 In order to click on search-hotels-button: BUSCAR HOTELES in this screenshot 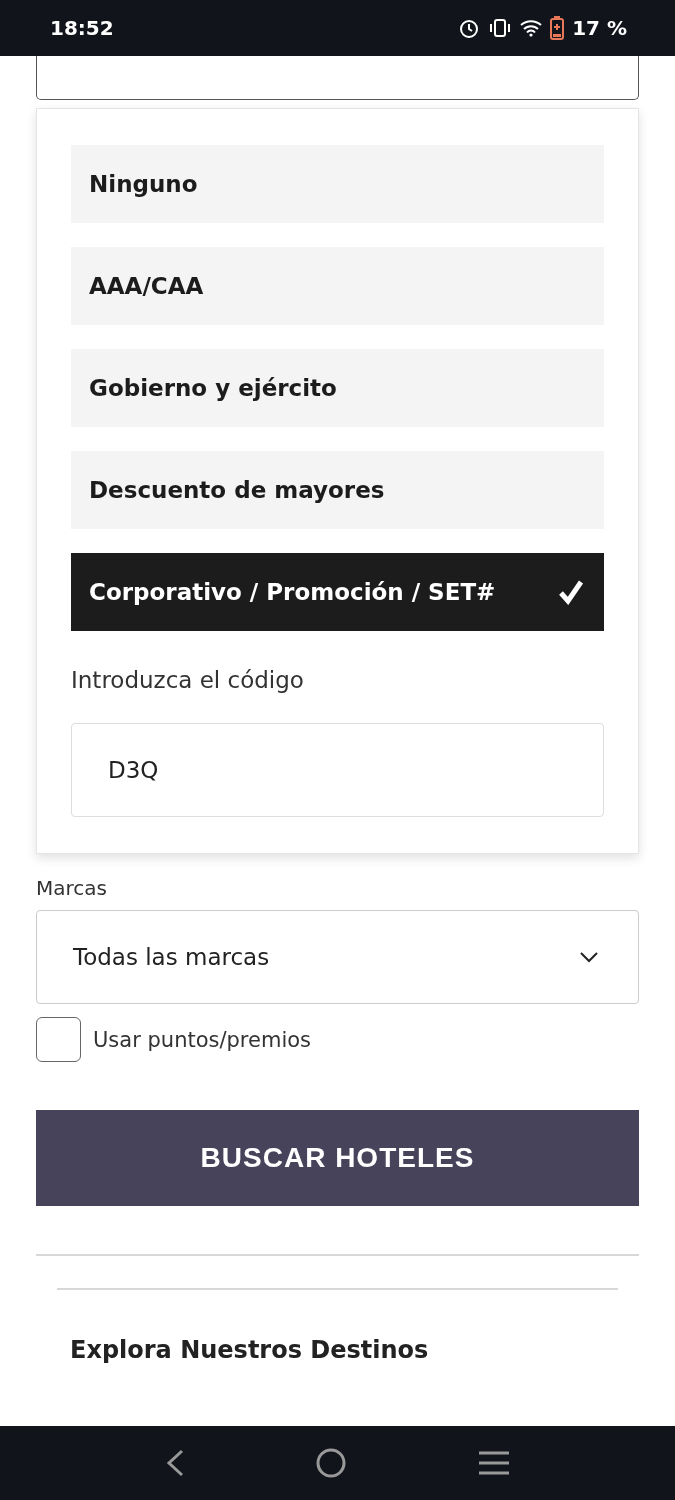, I will do `click(337, 1158)`.